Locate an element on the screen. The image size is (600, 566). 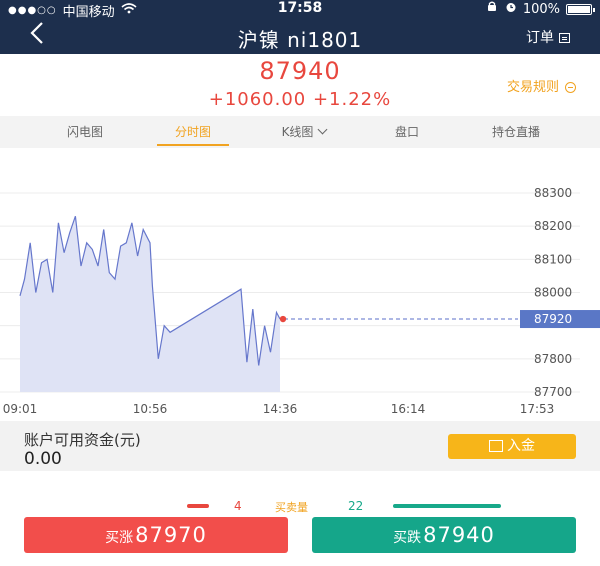
page-title: 沪镍 ni1801 is located at coordinates (300, 40).